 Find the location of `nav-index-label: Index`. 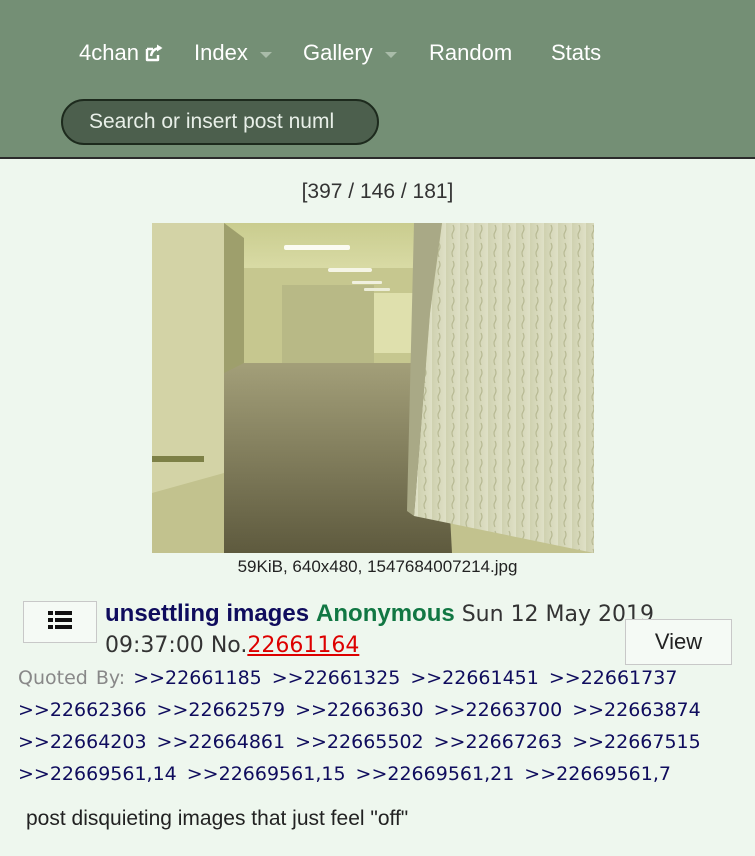

nav-index-label: Index is located at coordinates (221, 52).